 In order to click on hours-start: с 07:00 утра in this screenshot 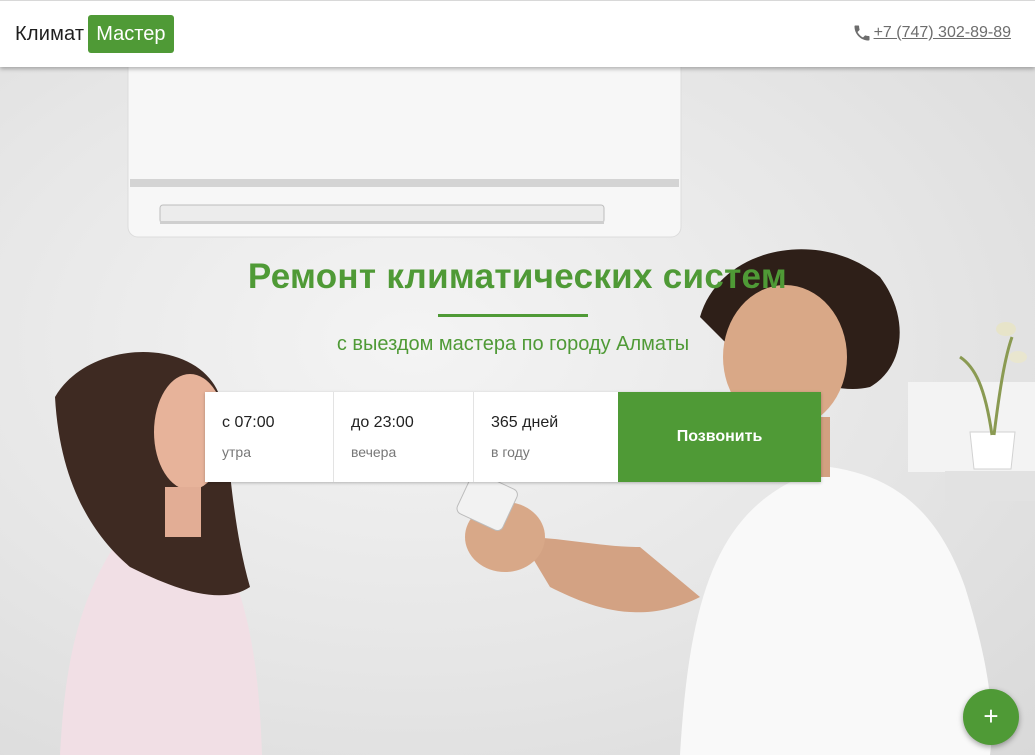, I will do `click(269, 437)`.